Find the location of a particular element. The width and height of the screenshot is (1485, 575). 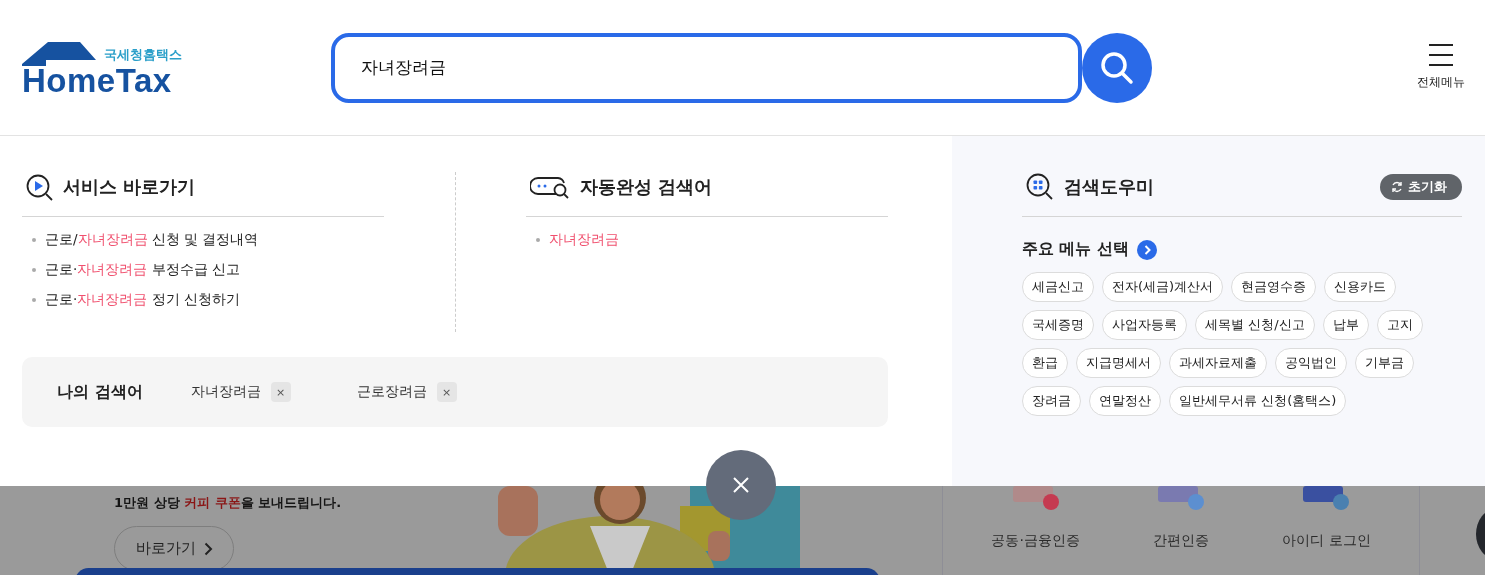

section-title: 서비스 바로가기 is located at coordinates (129, 187).